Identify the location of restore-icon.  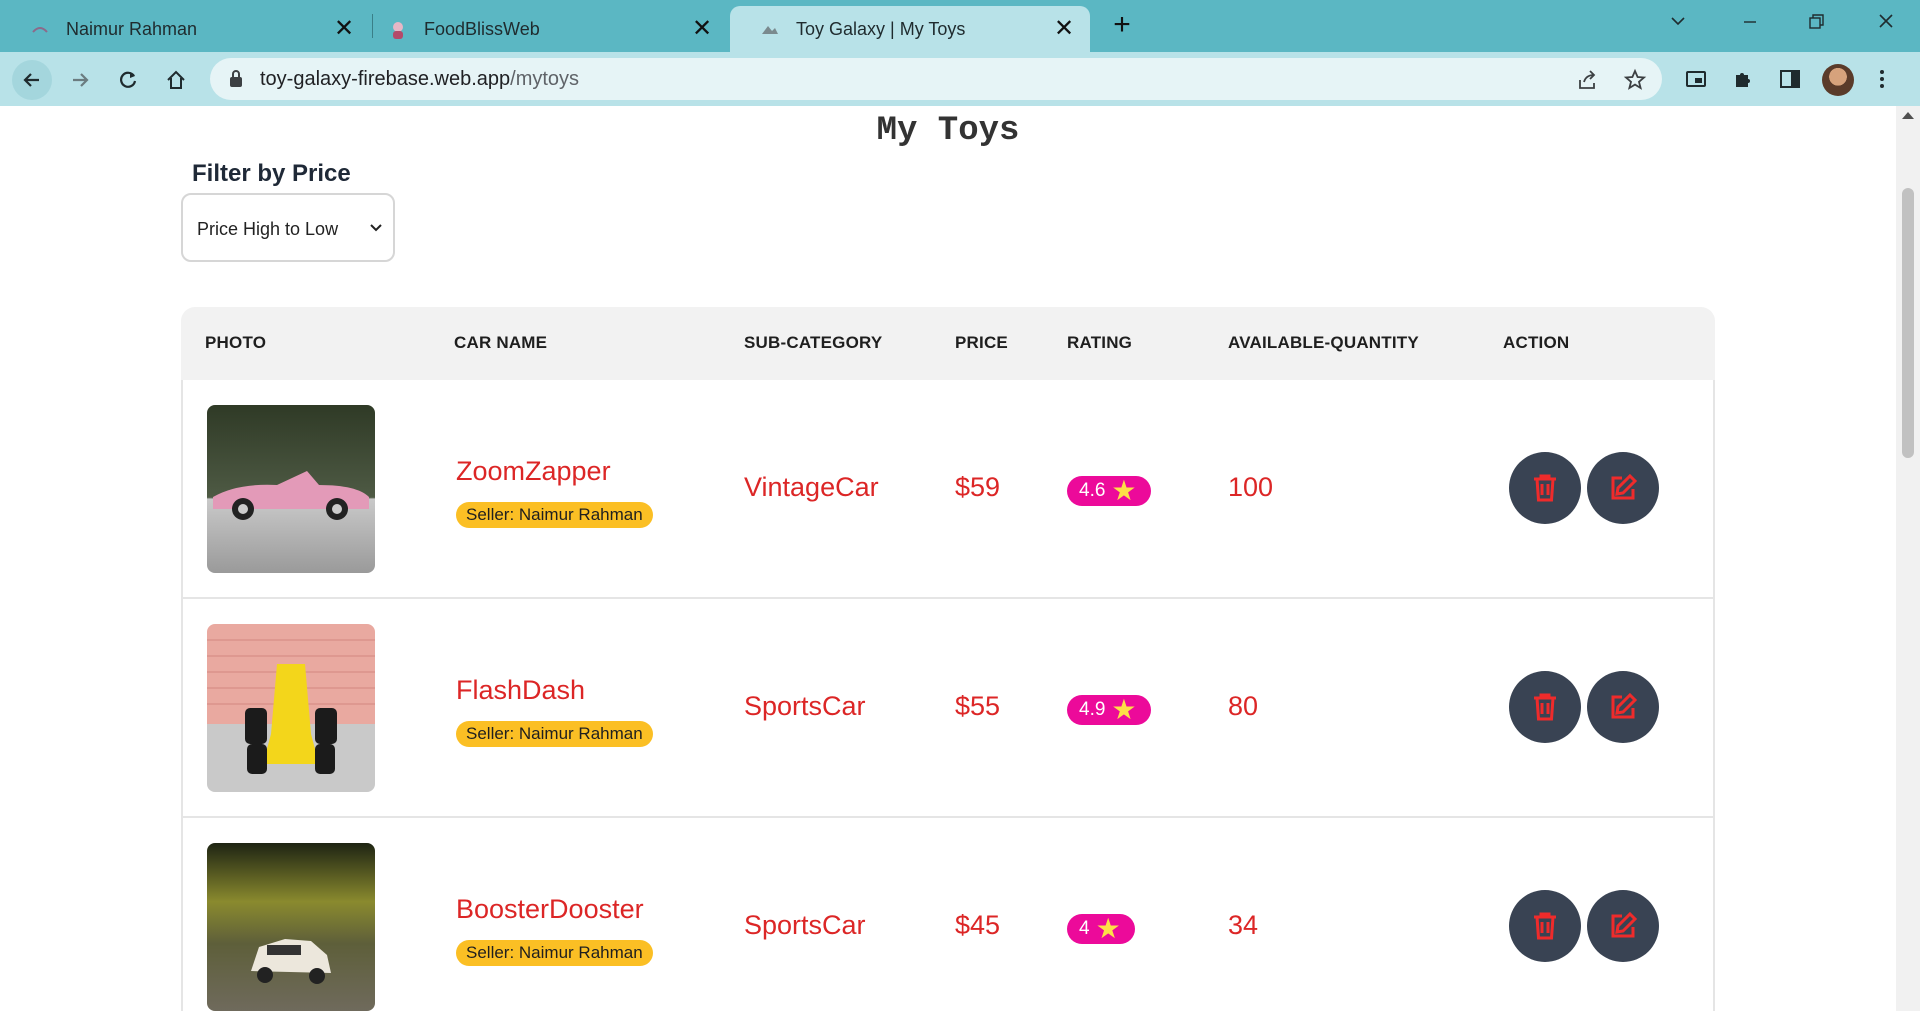
(1816, 22).